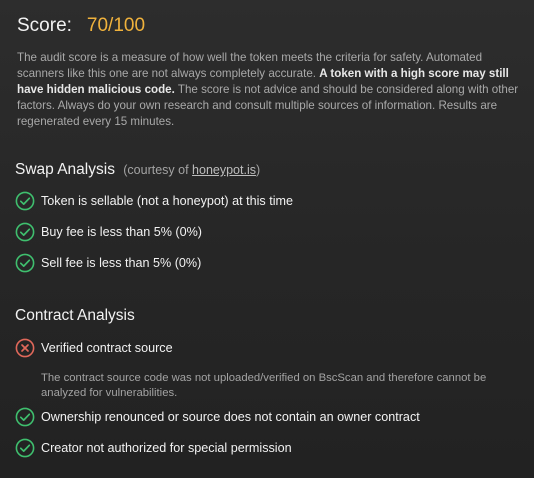 The width and height of the screenshot is (534, 478). Describe the element at coordinates (224, 170) in the screenshot. I see `honeypot-link: honeypot.is` at that location.